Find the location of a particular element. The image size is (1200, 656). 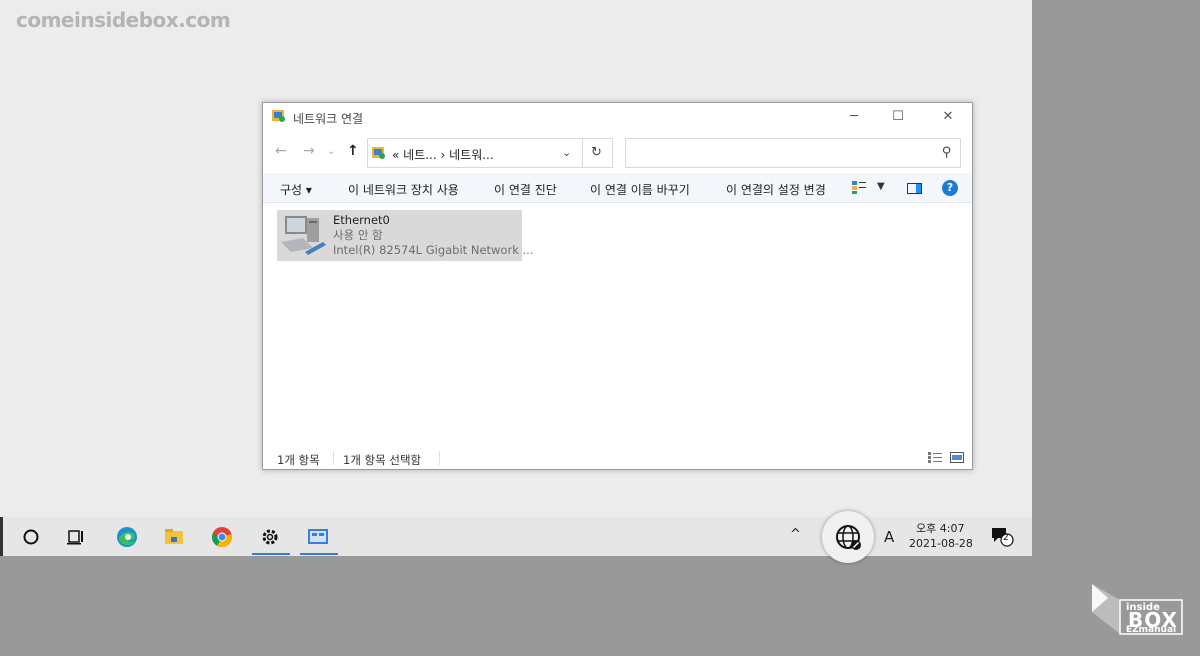

edge-icon is located at coordinates (127, 537).